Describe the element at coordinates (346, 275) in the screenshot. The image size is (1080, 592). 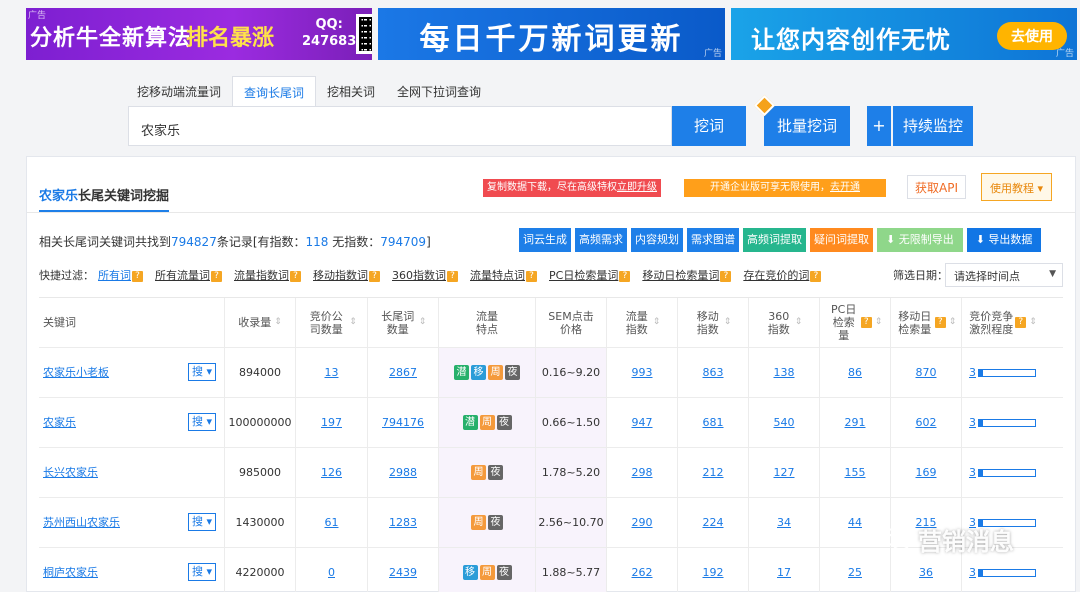
I see `filter-mobile-index: 移动指数词?` at that location.